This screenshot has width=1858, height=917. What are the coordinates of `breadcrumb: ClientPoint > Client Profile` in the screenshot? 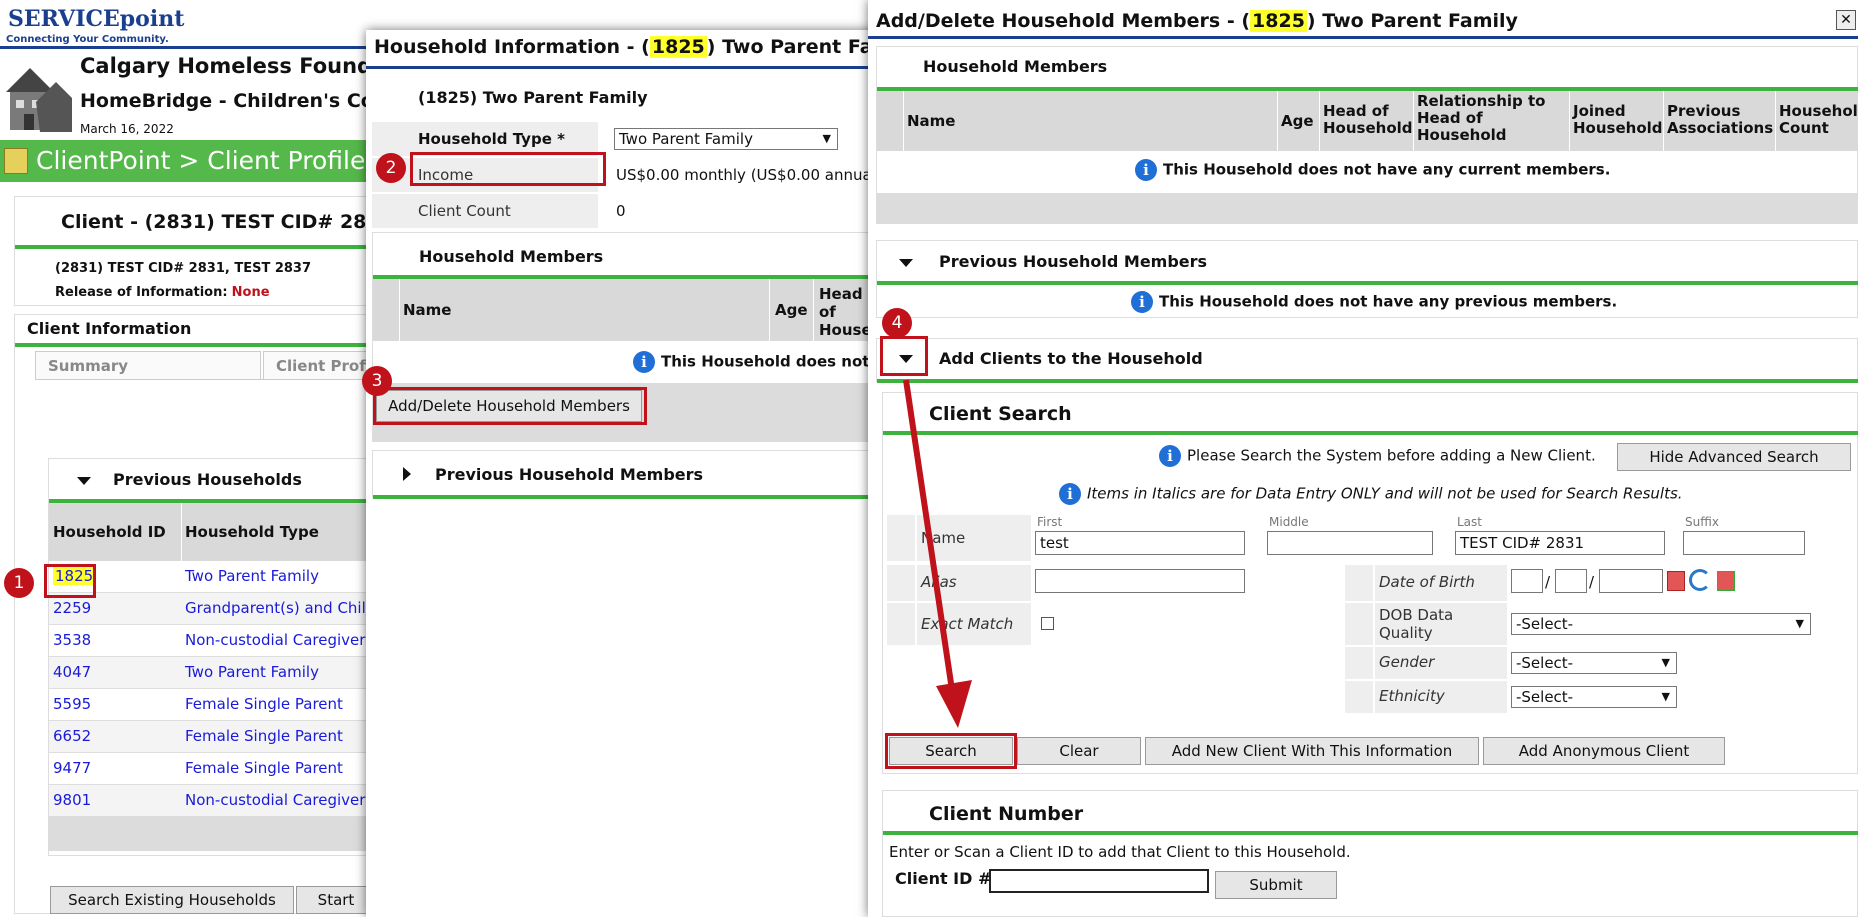 It's located at (200, 160).